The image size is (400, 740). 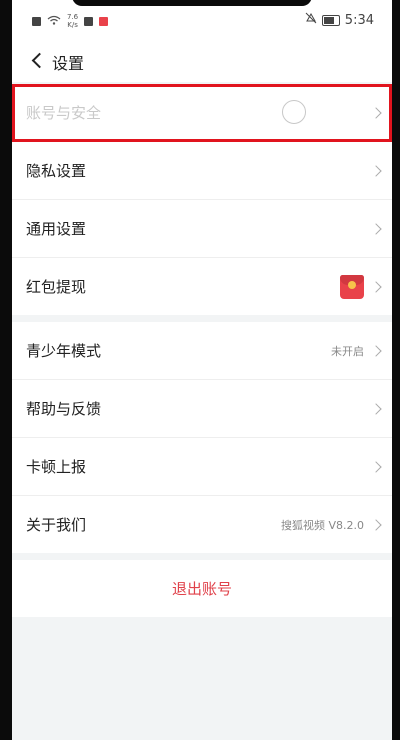 What do you see at coordinates (73, 17) in the screenshot?
I see `net-speed-value: 7.6` at bounding box center [73, 17].